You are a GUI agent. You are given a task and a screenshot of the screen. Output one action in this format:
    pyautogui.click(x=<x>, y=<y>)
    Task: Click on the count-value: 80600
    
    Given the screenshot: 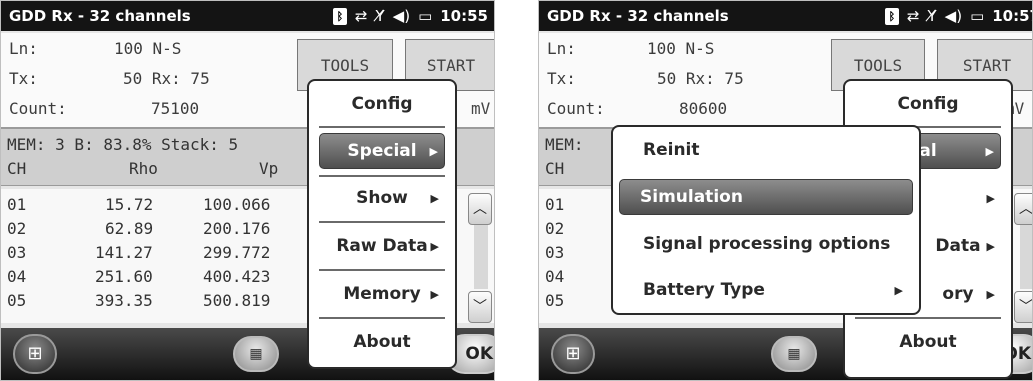 What is the action you would take?
    pyautogui.click(x=703, y=108)
    